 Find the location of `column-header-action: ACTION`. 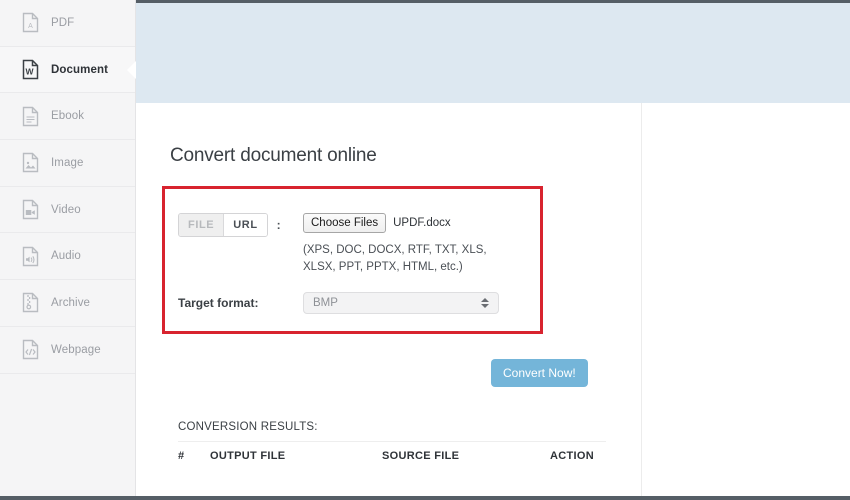

column-header-action: ACTION is located at coordinates (572, 456).